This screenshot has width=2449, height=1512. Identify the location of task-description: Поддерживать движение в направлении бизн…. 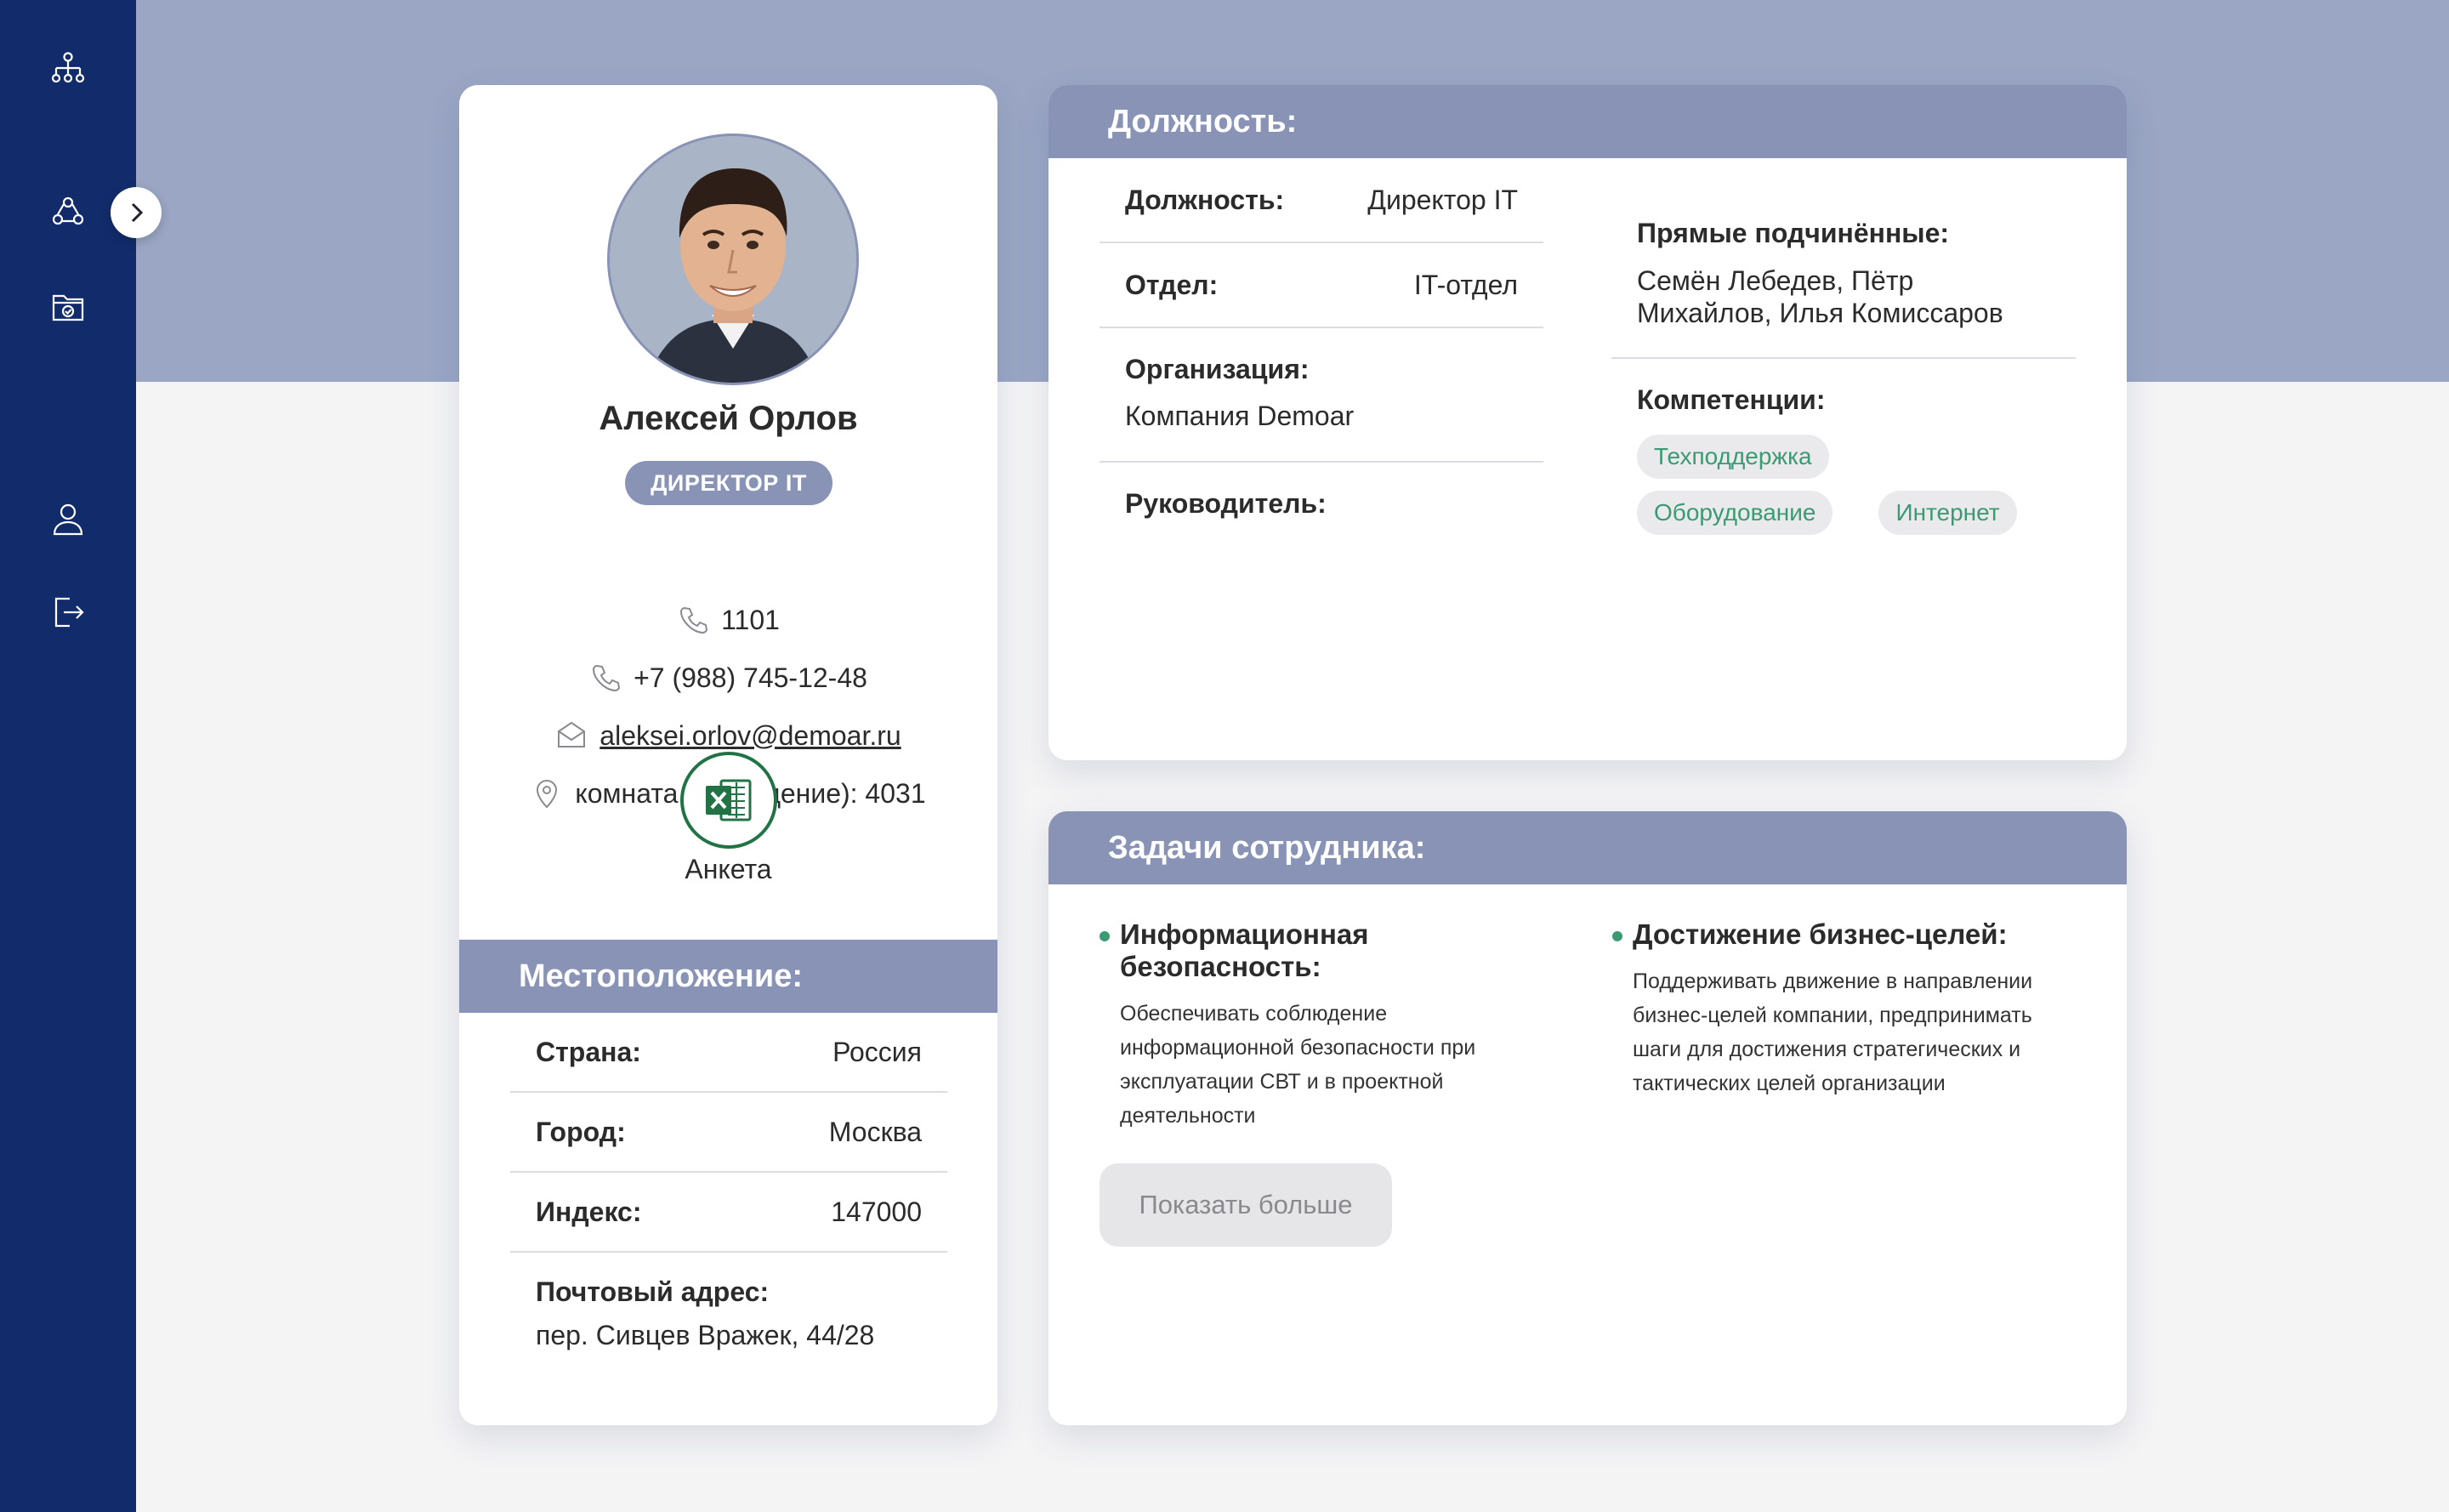
(1833, 1032).